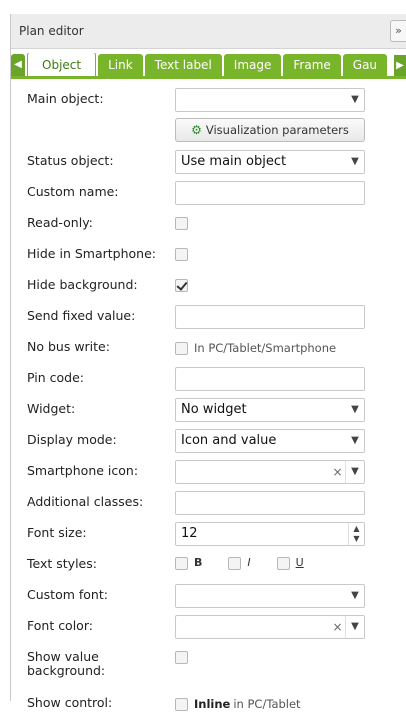  I want to click on row-custom-name: Custom name:, so click(208, 193).